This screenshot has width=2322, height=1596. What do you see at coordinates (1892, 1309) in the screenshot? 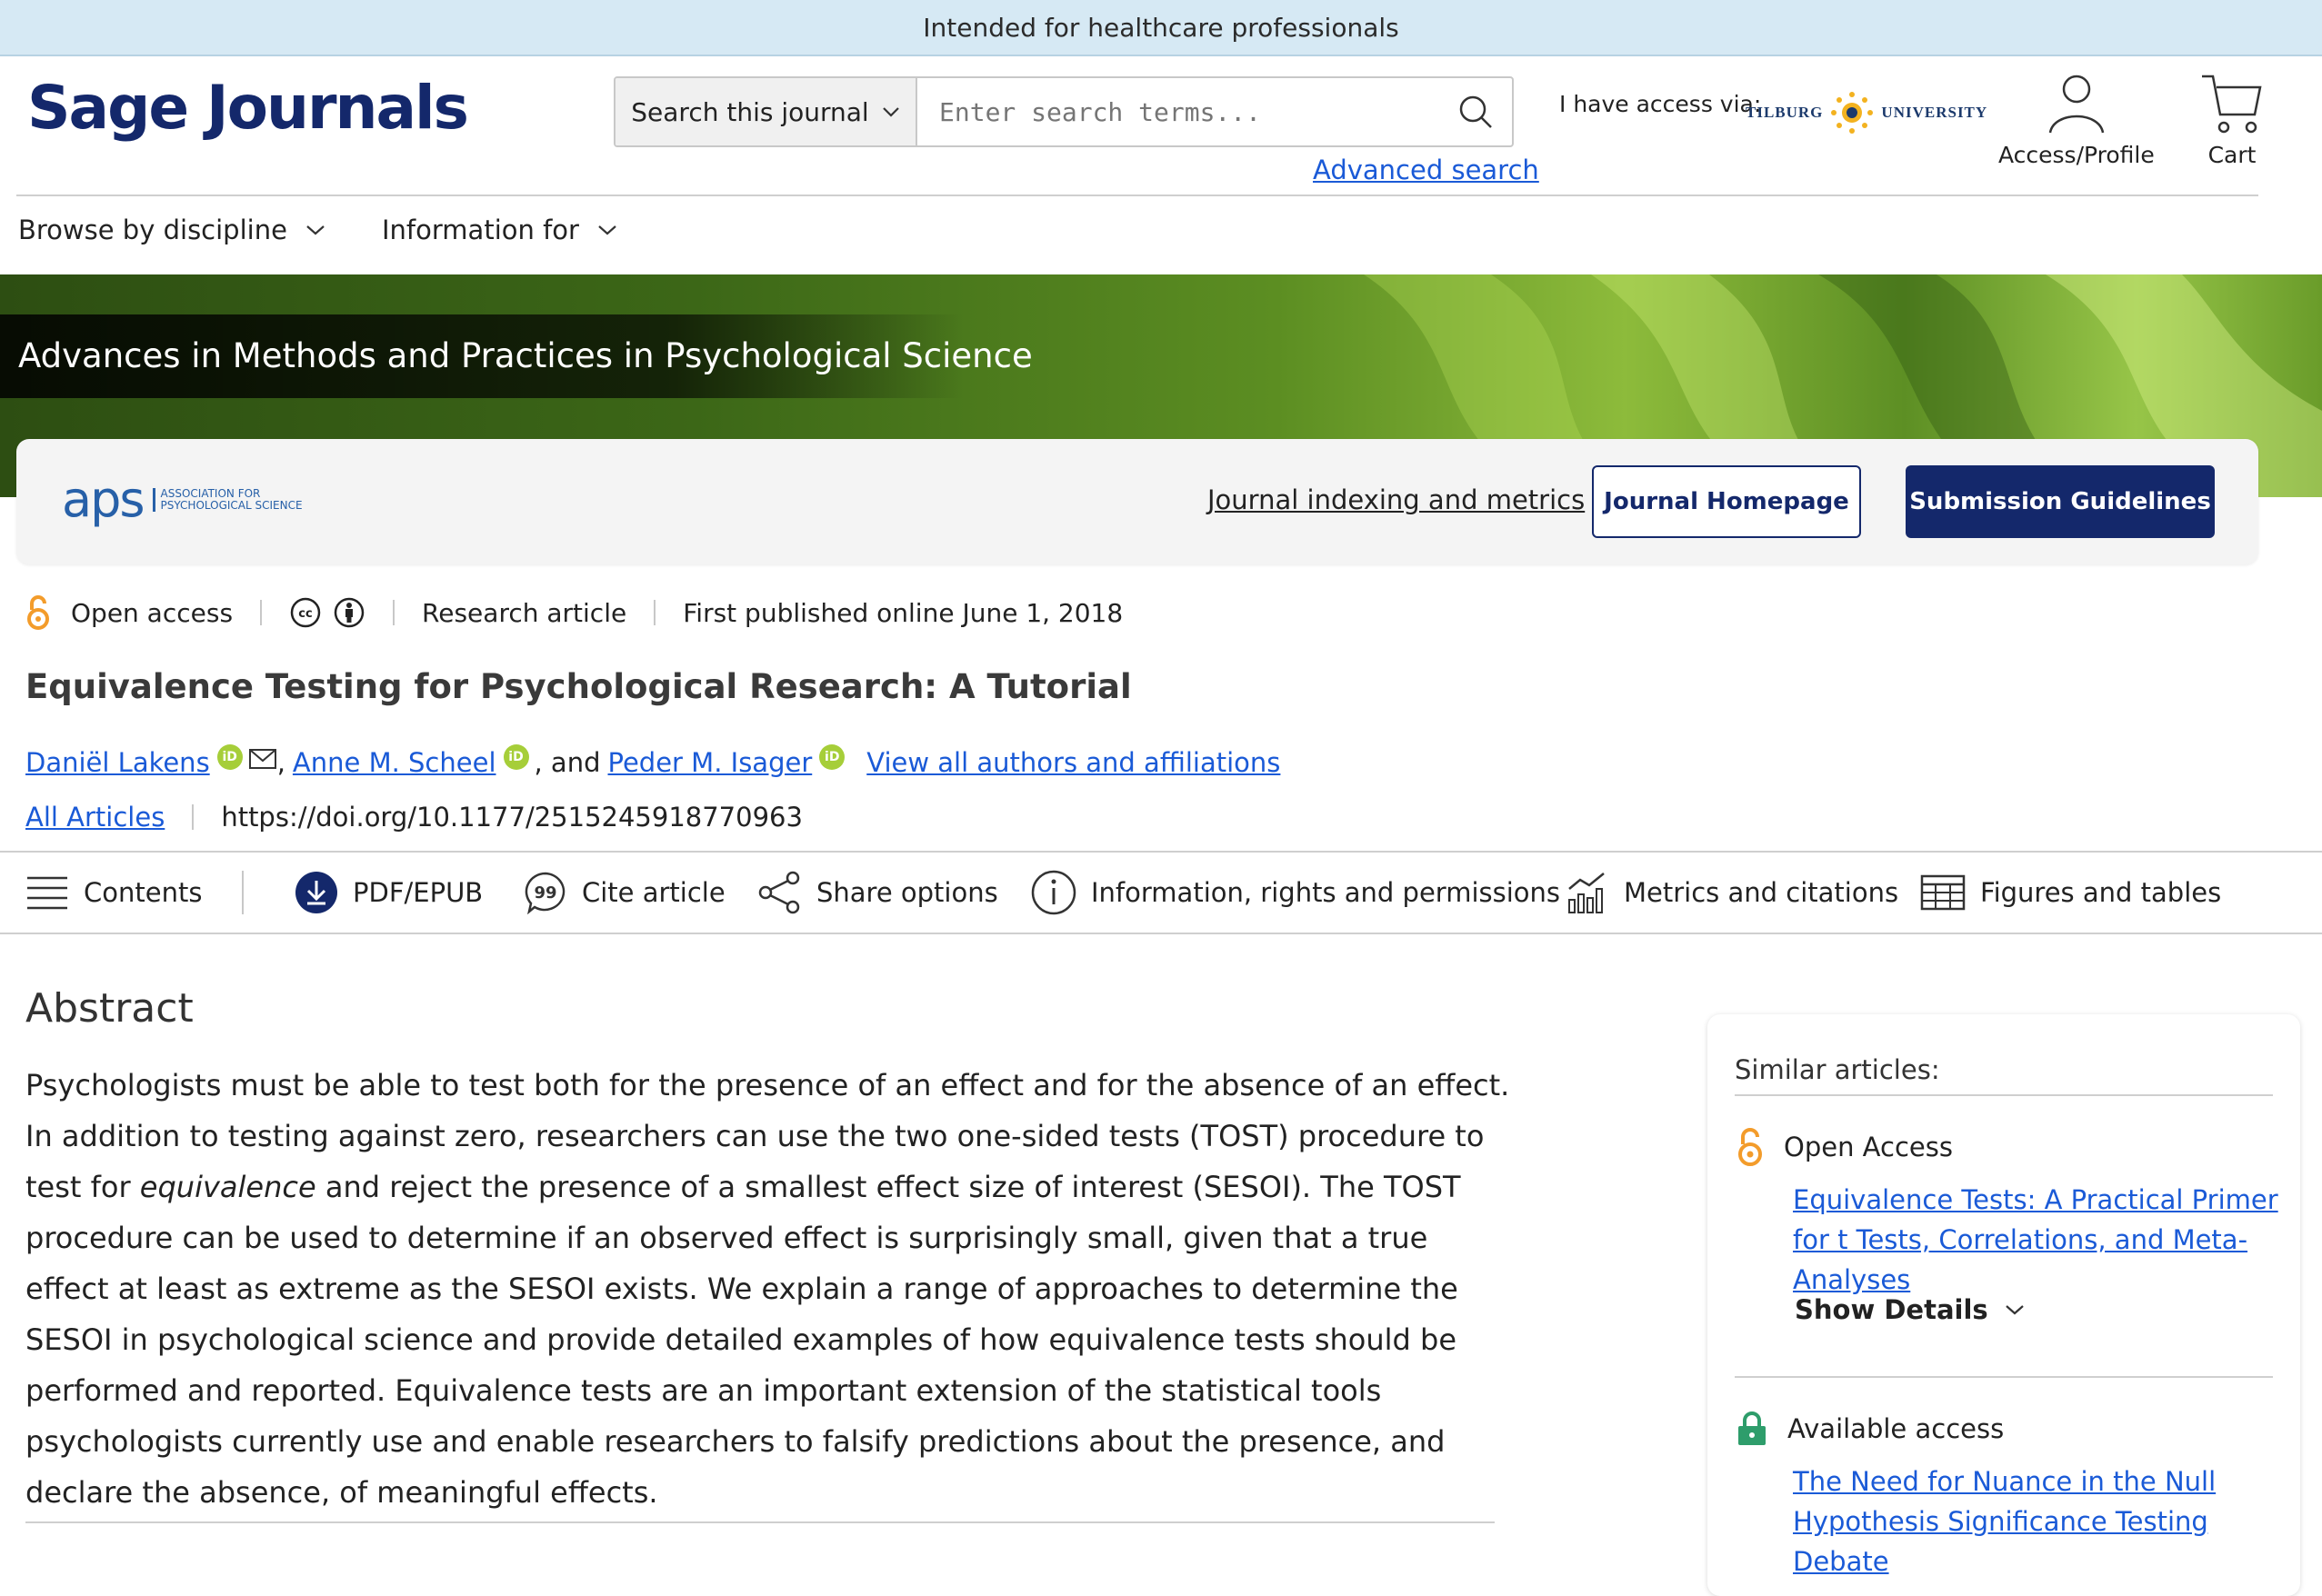
I see `show-details-label: Show Details` at bounding box center [1892, 1309].